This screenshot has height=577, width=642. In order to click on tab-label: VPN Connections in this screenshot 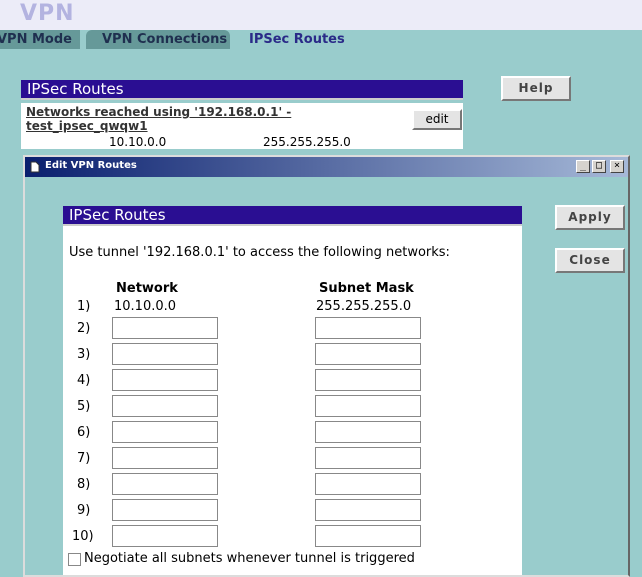, I will do `click(165, 39)`.